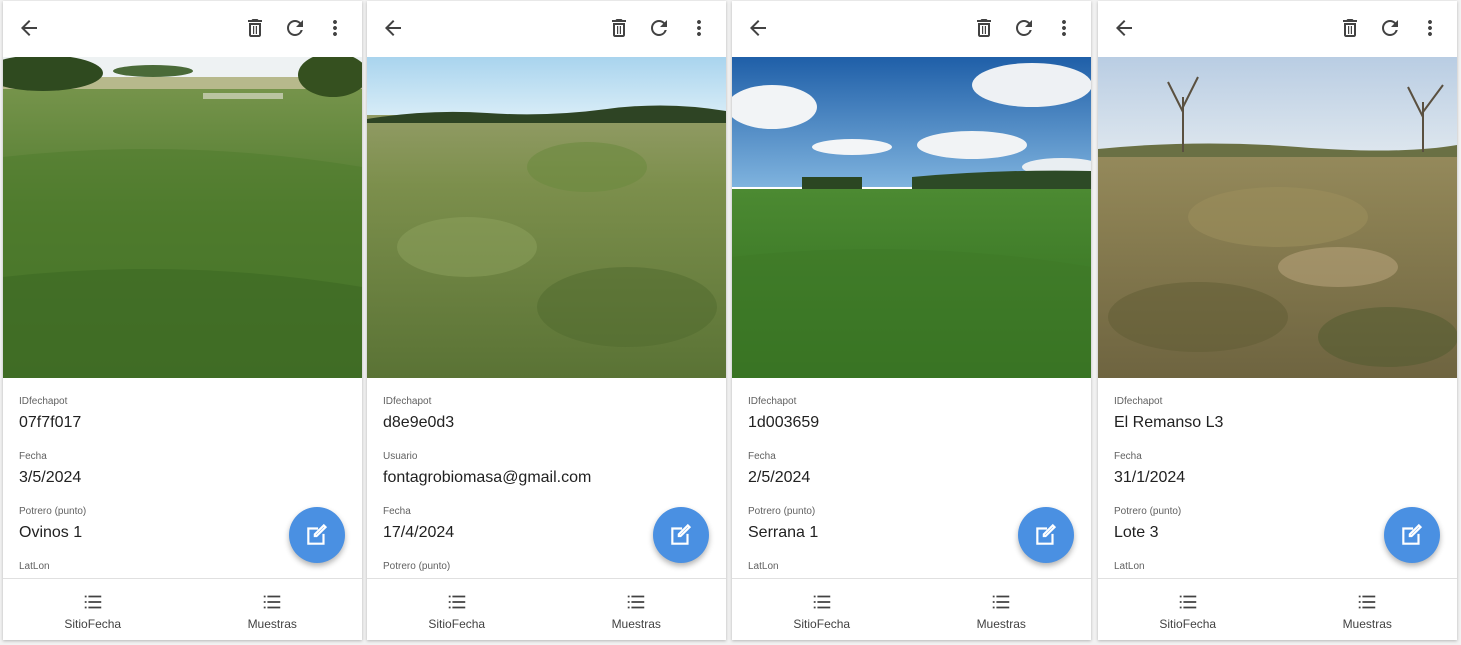  What do you see at coordinates (190, 405) in the screenshot?
I see `field-idfechapot: IDfechapot 07f7f017` at bounding box center [190, 405].